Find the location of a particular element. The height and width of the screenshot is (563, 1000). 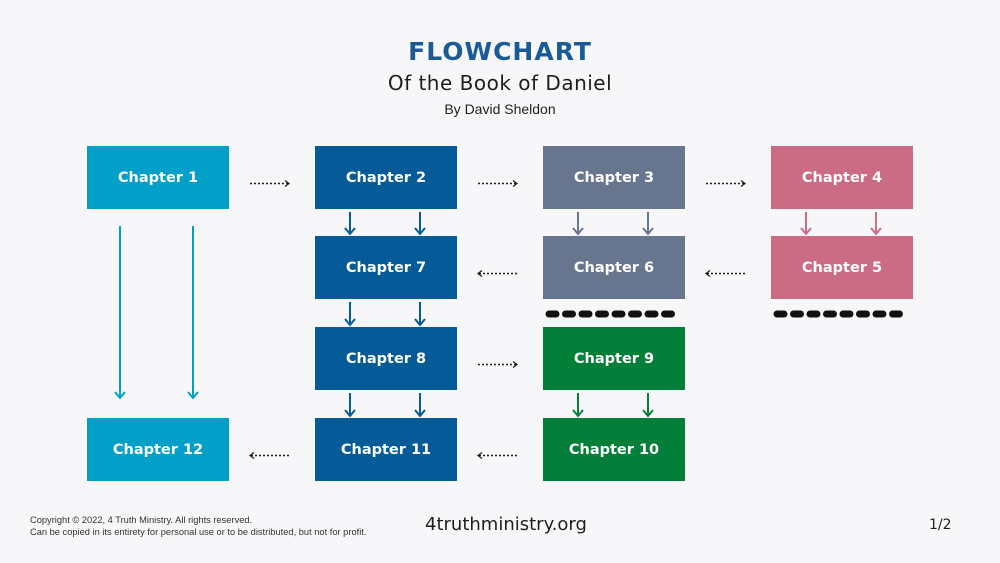

chapter-8-label: Chapter 8 is located at coordinates (386, 358).